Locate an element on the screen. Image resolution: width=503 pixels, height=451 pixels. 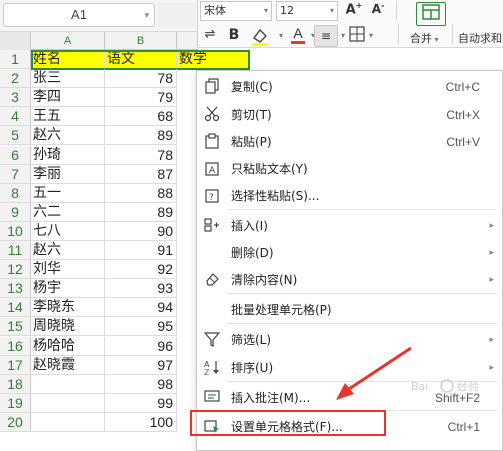
copy-icon is located at coordinates (212, 87).